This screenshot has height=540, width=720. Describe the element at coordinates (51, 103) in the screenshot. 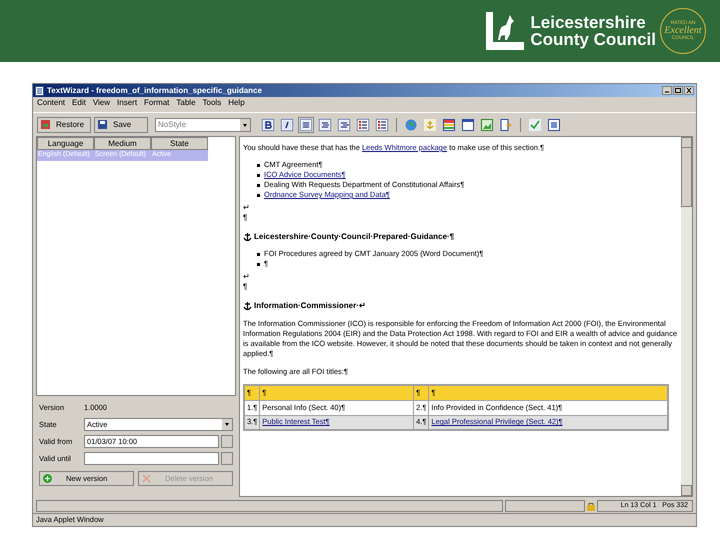

I see `menu-item: Content` at that location.